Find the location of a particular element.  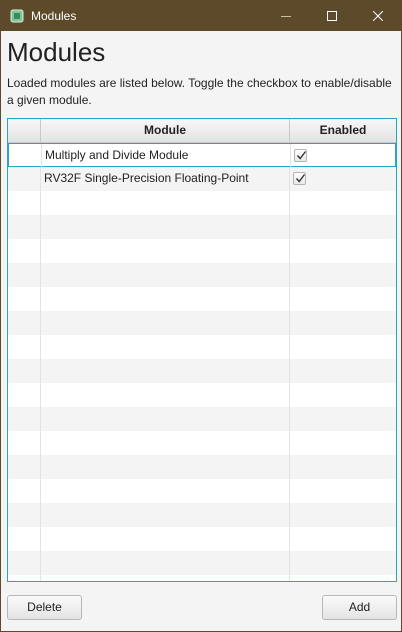

table-row: RV32F Single-Precision Floating-Point is located at coordinates (202, 179).